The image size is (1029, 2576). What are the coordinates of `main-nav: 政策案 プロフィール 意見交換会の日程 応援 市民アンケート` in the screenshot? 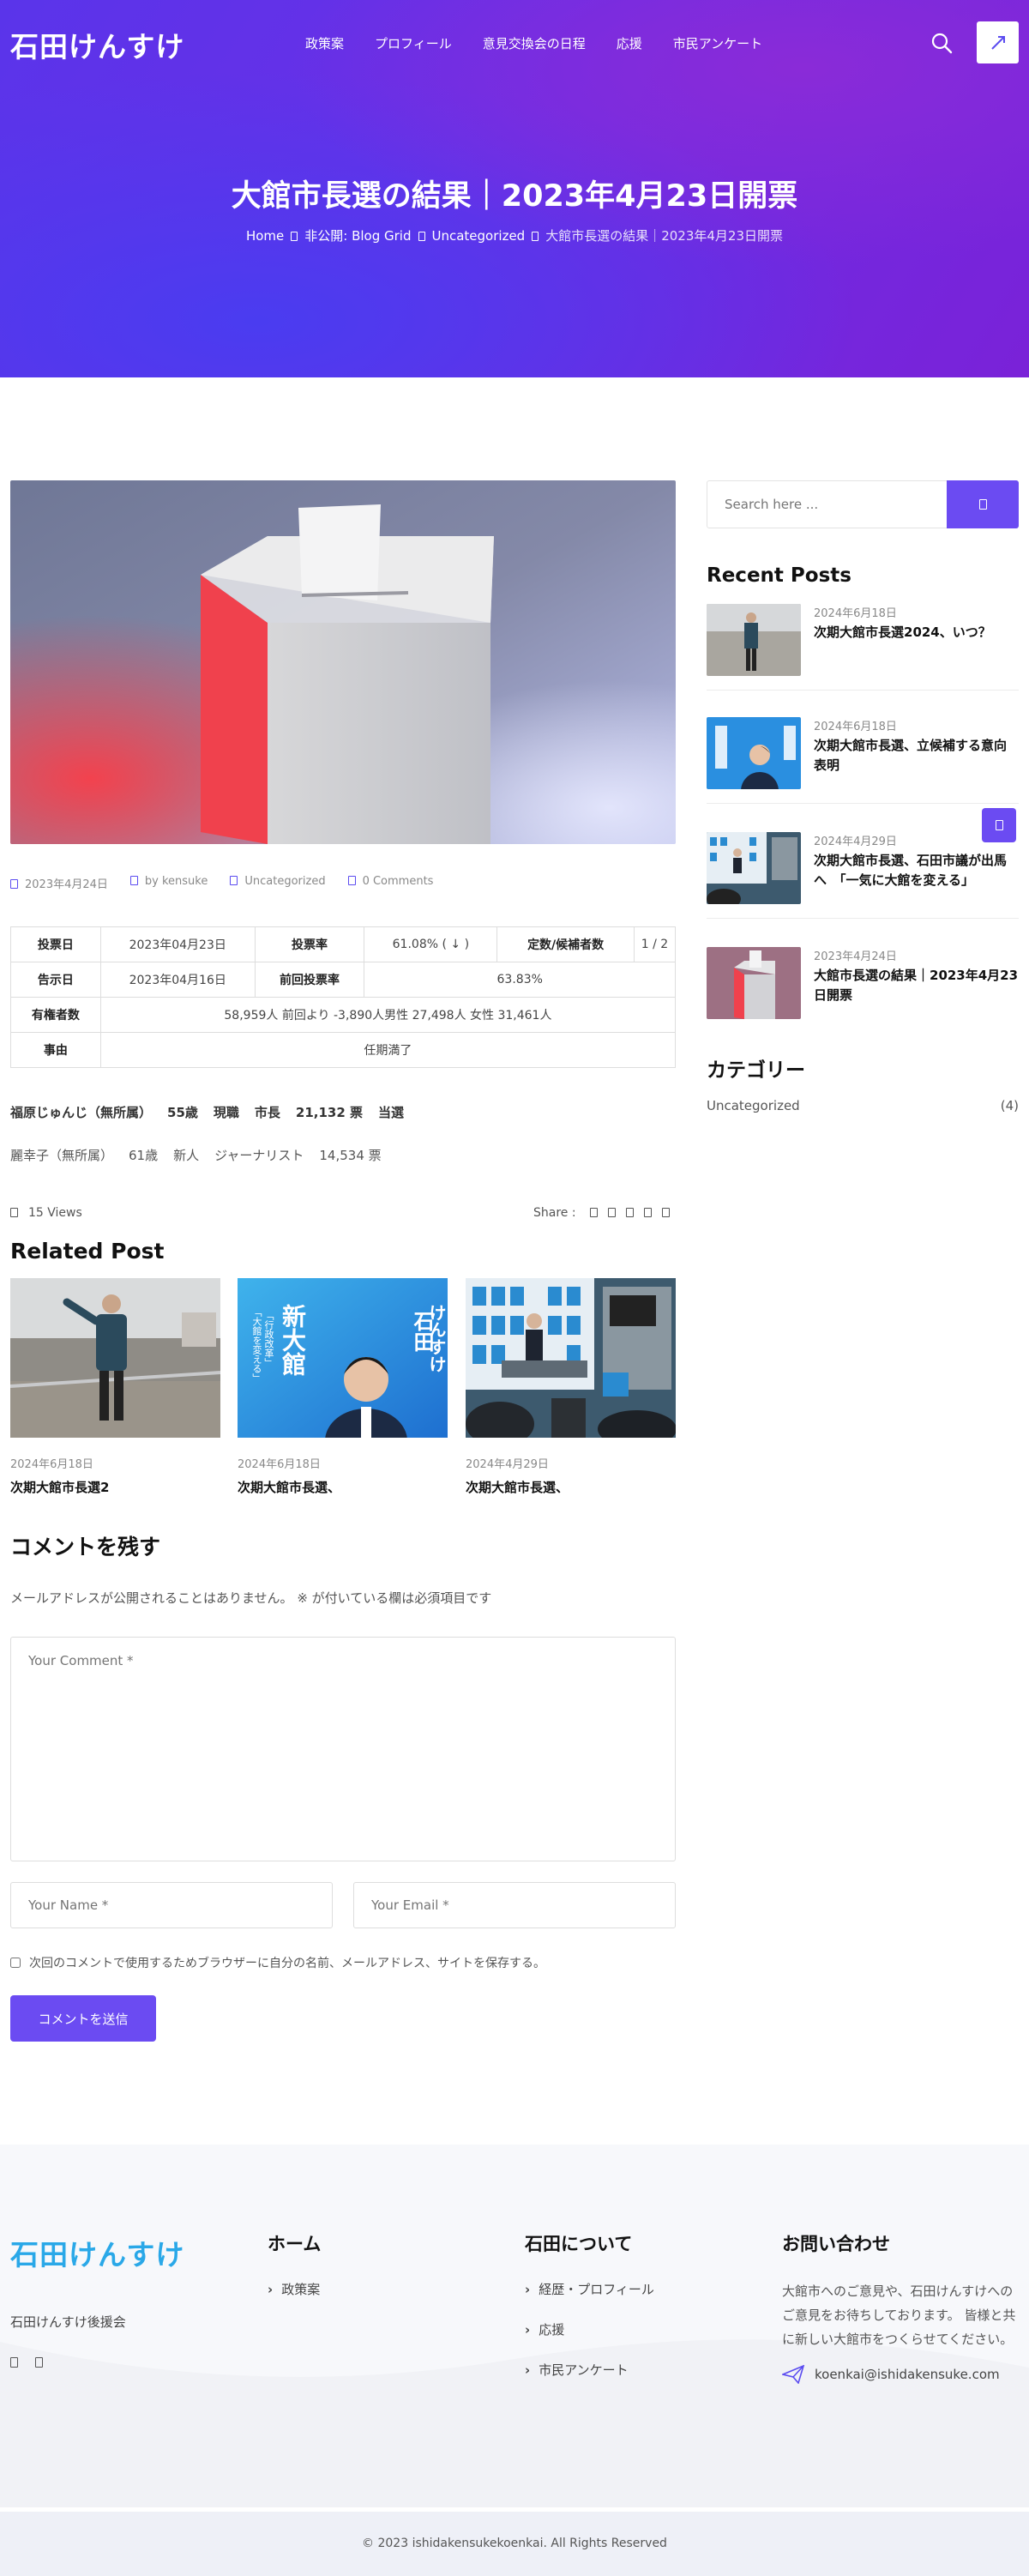 It's located at (533, 43).